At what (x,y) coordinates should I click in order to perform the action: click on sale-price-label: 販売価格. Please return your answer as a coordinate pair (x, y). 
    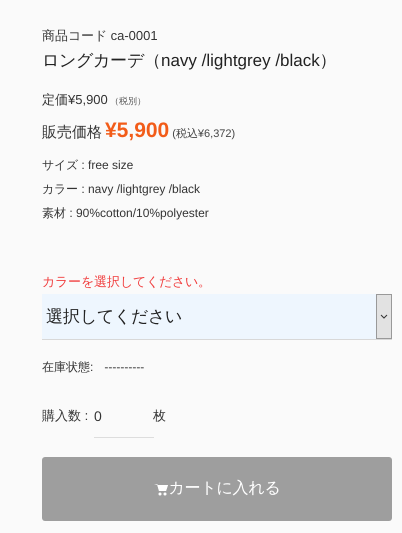
    Looking at the image, I should click on (72, 133).